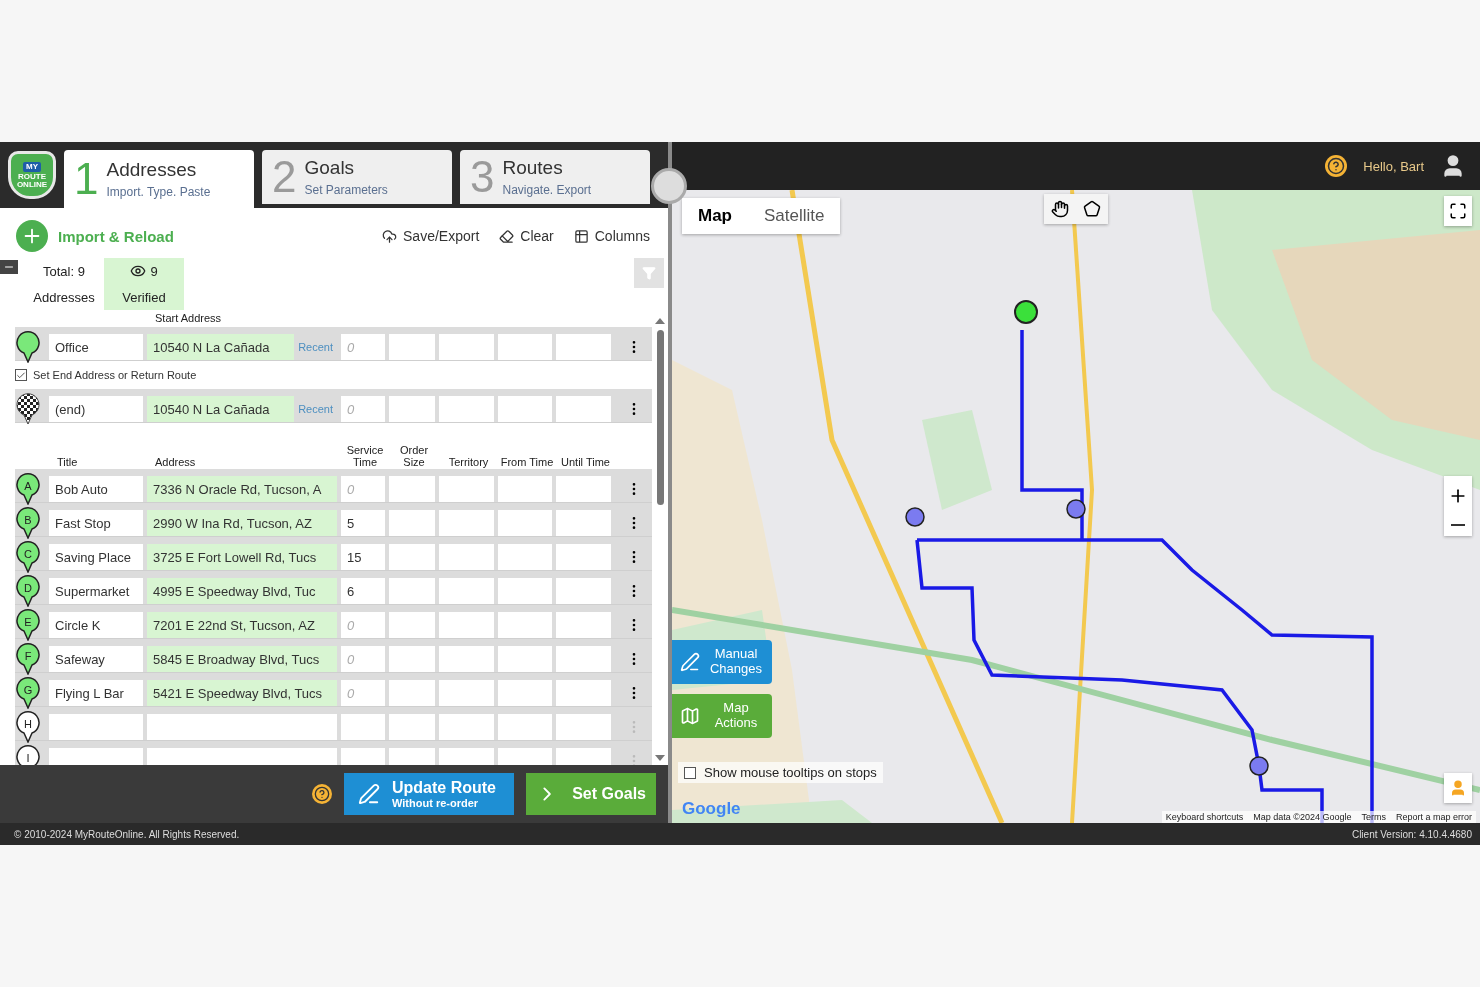 Image resolution: width=1480 pixels, height=987 pixels. Describe the element at coordinates (64, 297) in the screenshot. I see `total-caption: Addresses` at that location.